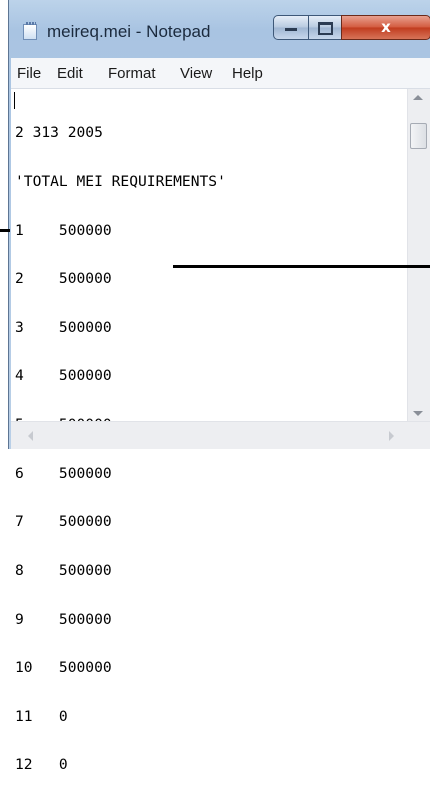 This screenshot has height=806, width=430. What do you see at coordinates (418, 97) in the screenshot?
I see `scroll-up-icon` at bounding box center [418, 97].